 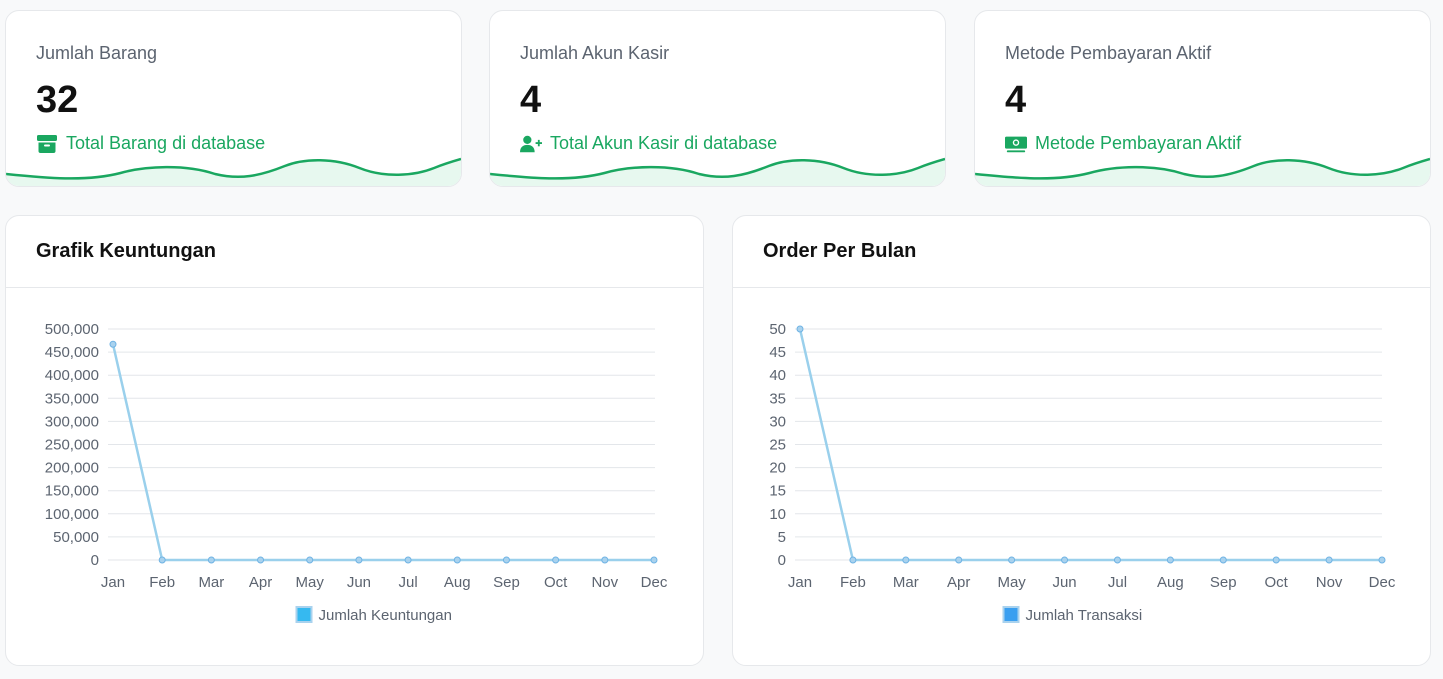 What do you see at coordinates (777, 352) in the screenshot?
I see `y-tick-label: 45` at bounding box center [777, 352].